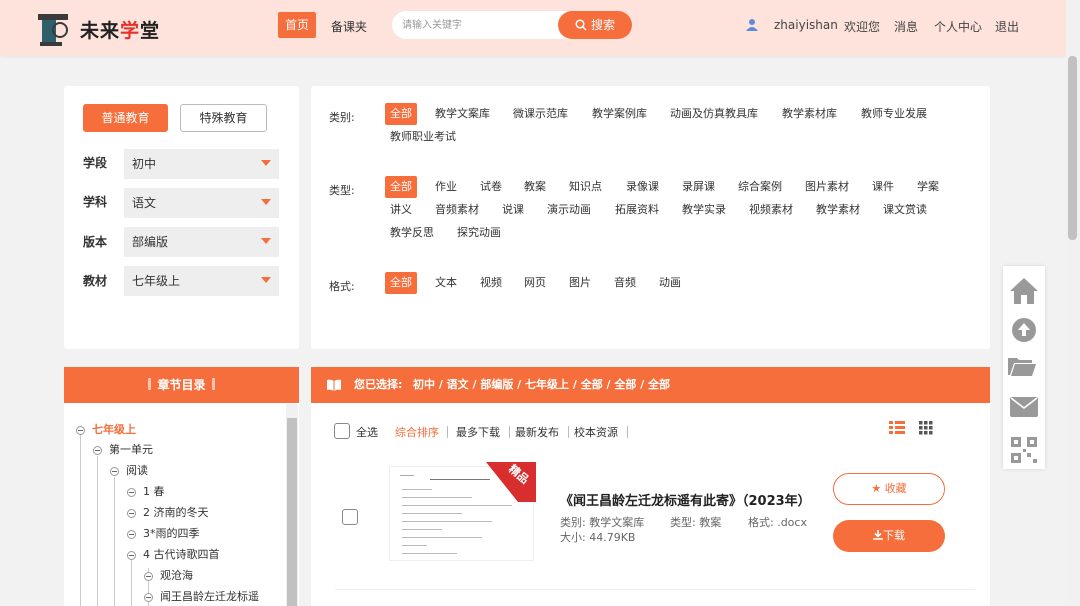  What do you see at coordinates (417, 432) in the screenshot?
I see `sort-composite: 综合排序` at bounding box center [417, 432].